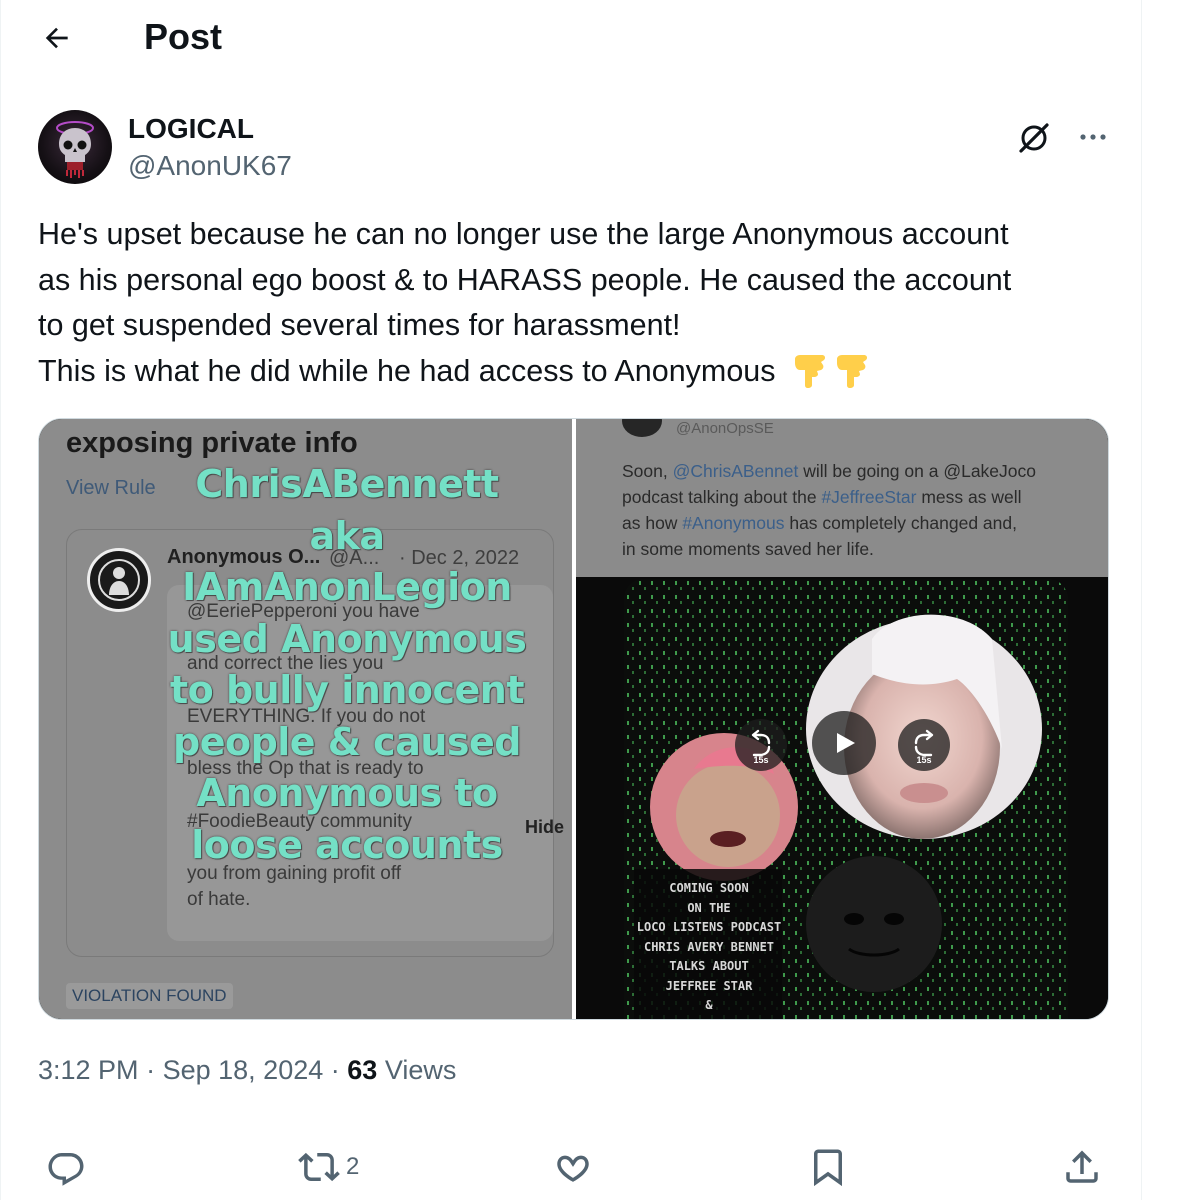 This screenshot has height=1200, width=1191. I want to click on text-segment: in some moments saved her life., so click(748, 549).